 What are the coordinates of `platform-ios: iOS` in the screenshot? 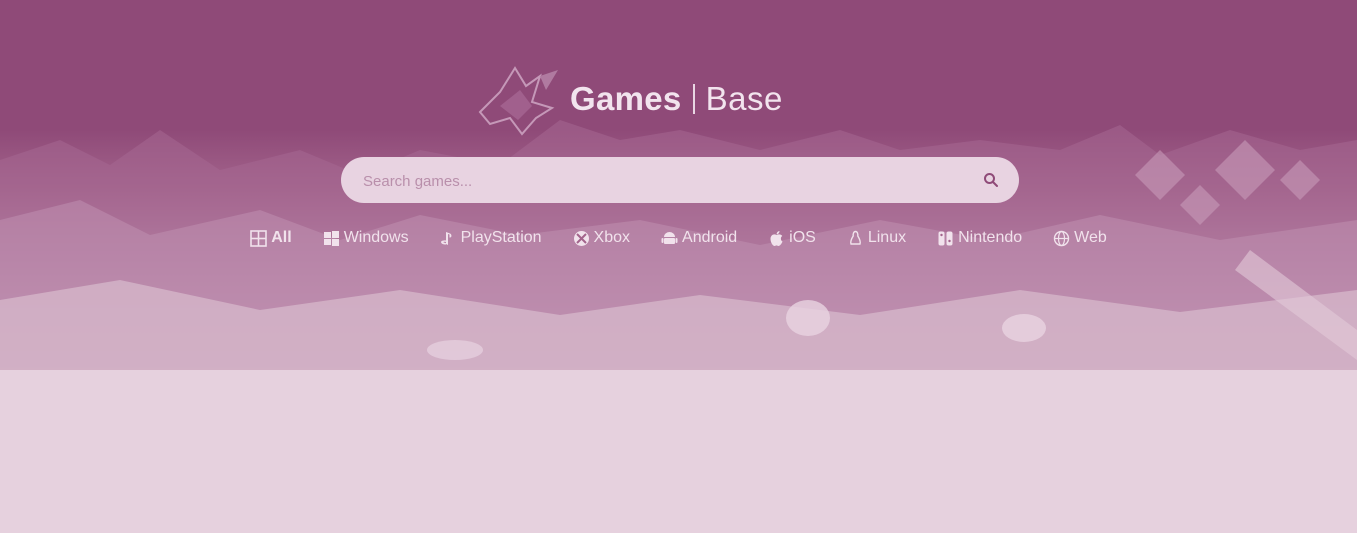 It's located at (792, 238).